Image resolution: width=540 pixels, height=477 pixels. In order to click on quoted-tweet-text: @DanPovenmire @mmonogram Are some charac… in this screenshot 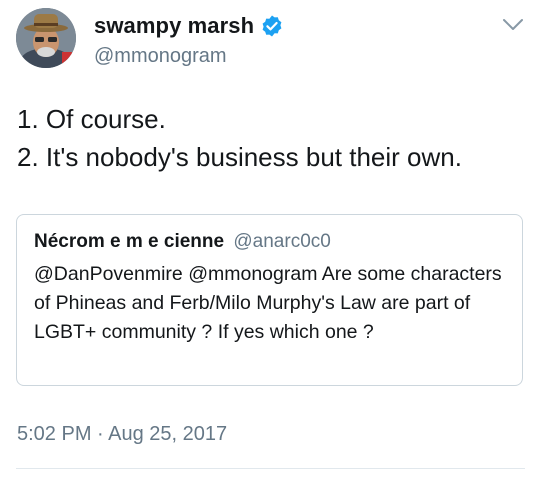, I will do `click(268, 303)`.